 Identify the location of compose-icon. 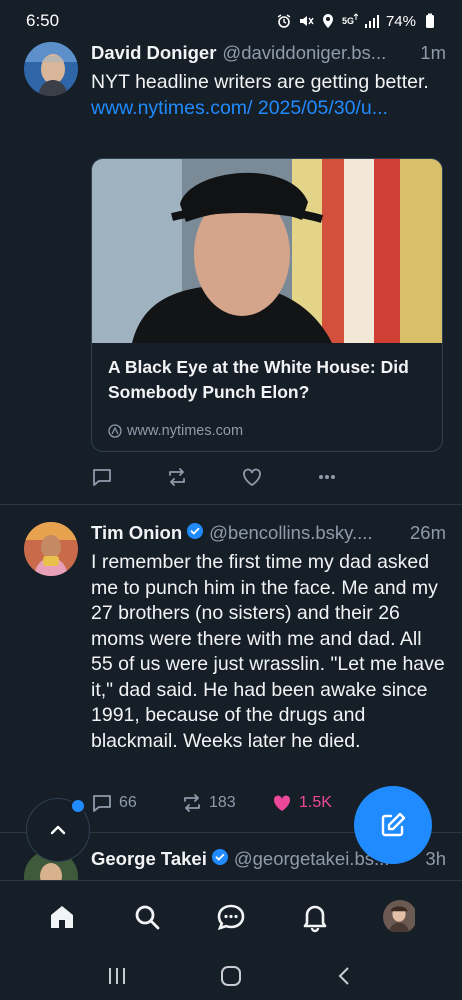
(393, 824).